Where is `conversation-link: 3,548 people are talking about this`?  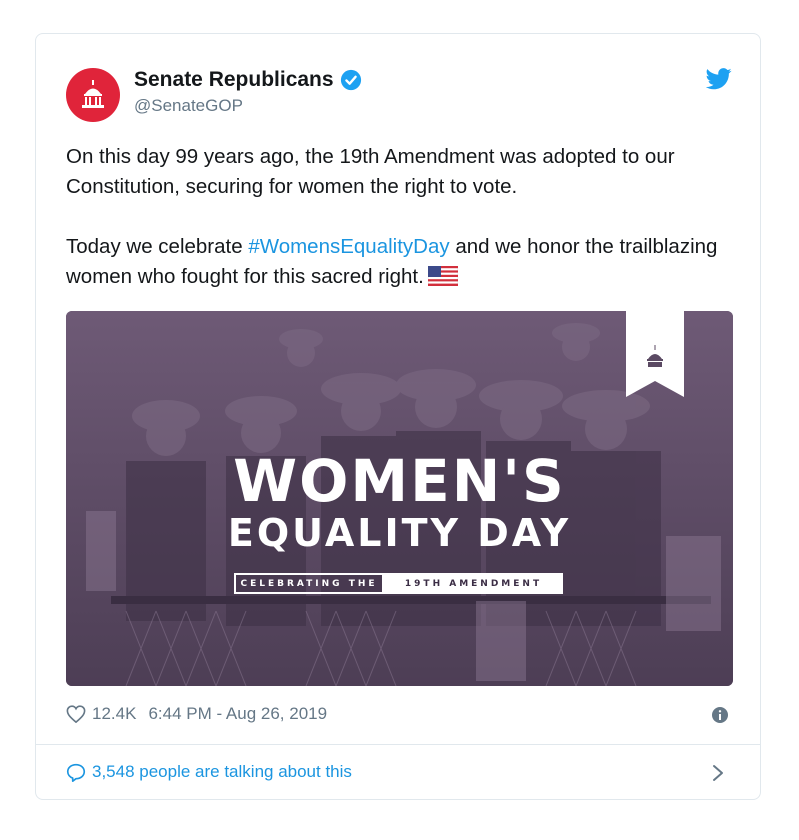
conversation-link: 3,548 people are talking about this is located at coordinates (209, 772).